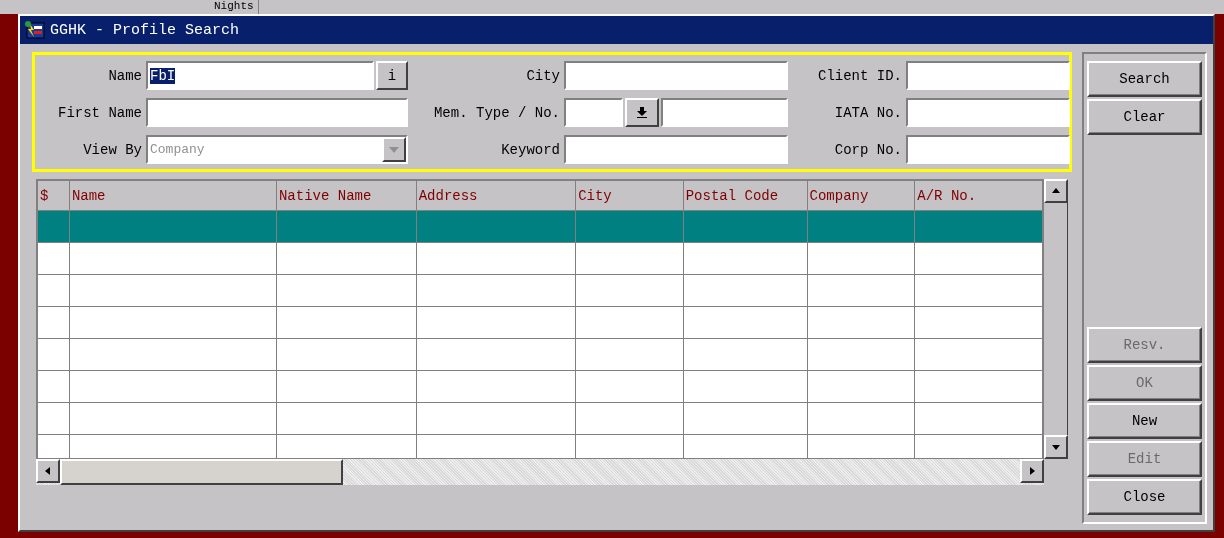 The width and height of the screenshot is (1224, 538). Describe the element at coordinates (496, 195) in the screenshot. I see `column-header: Address` at that location.